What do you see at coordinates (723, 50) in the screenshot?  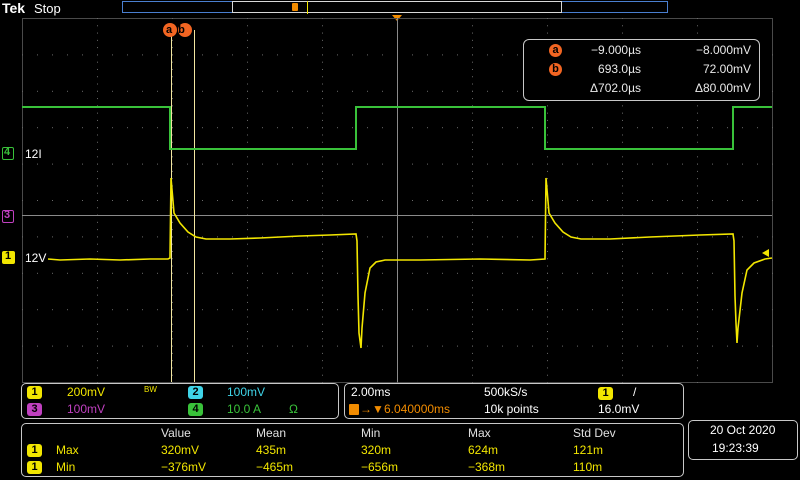 I see `cursor-a-value: −8.000mV` at bounding box center [723, 50].